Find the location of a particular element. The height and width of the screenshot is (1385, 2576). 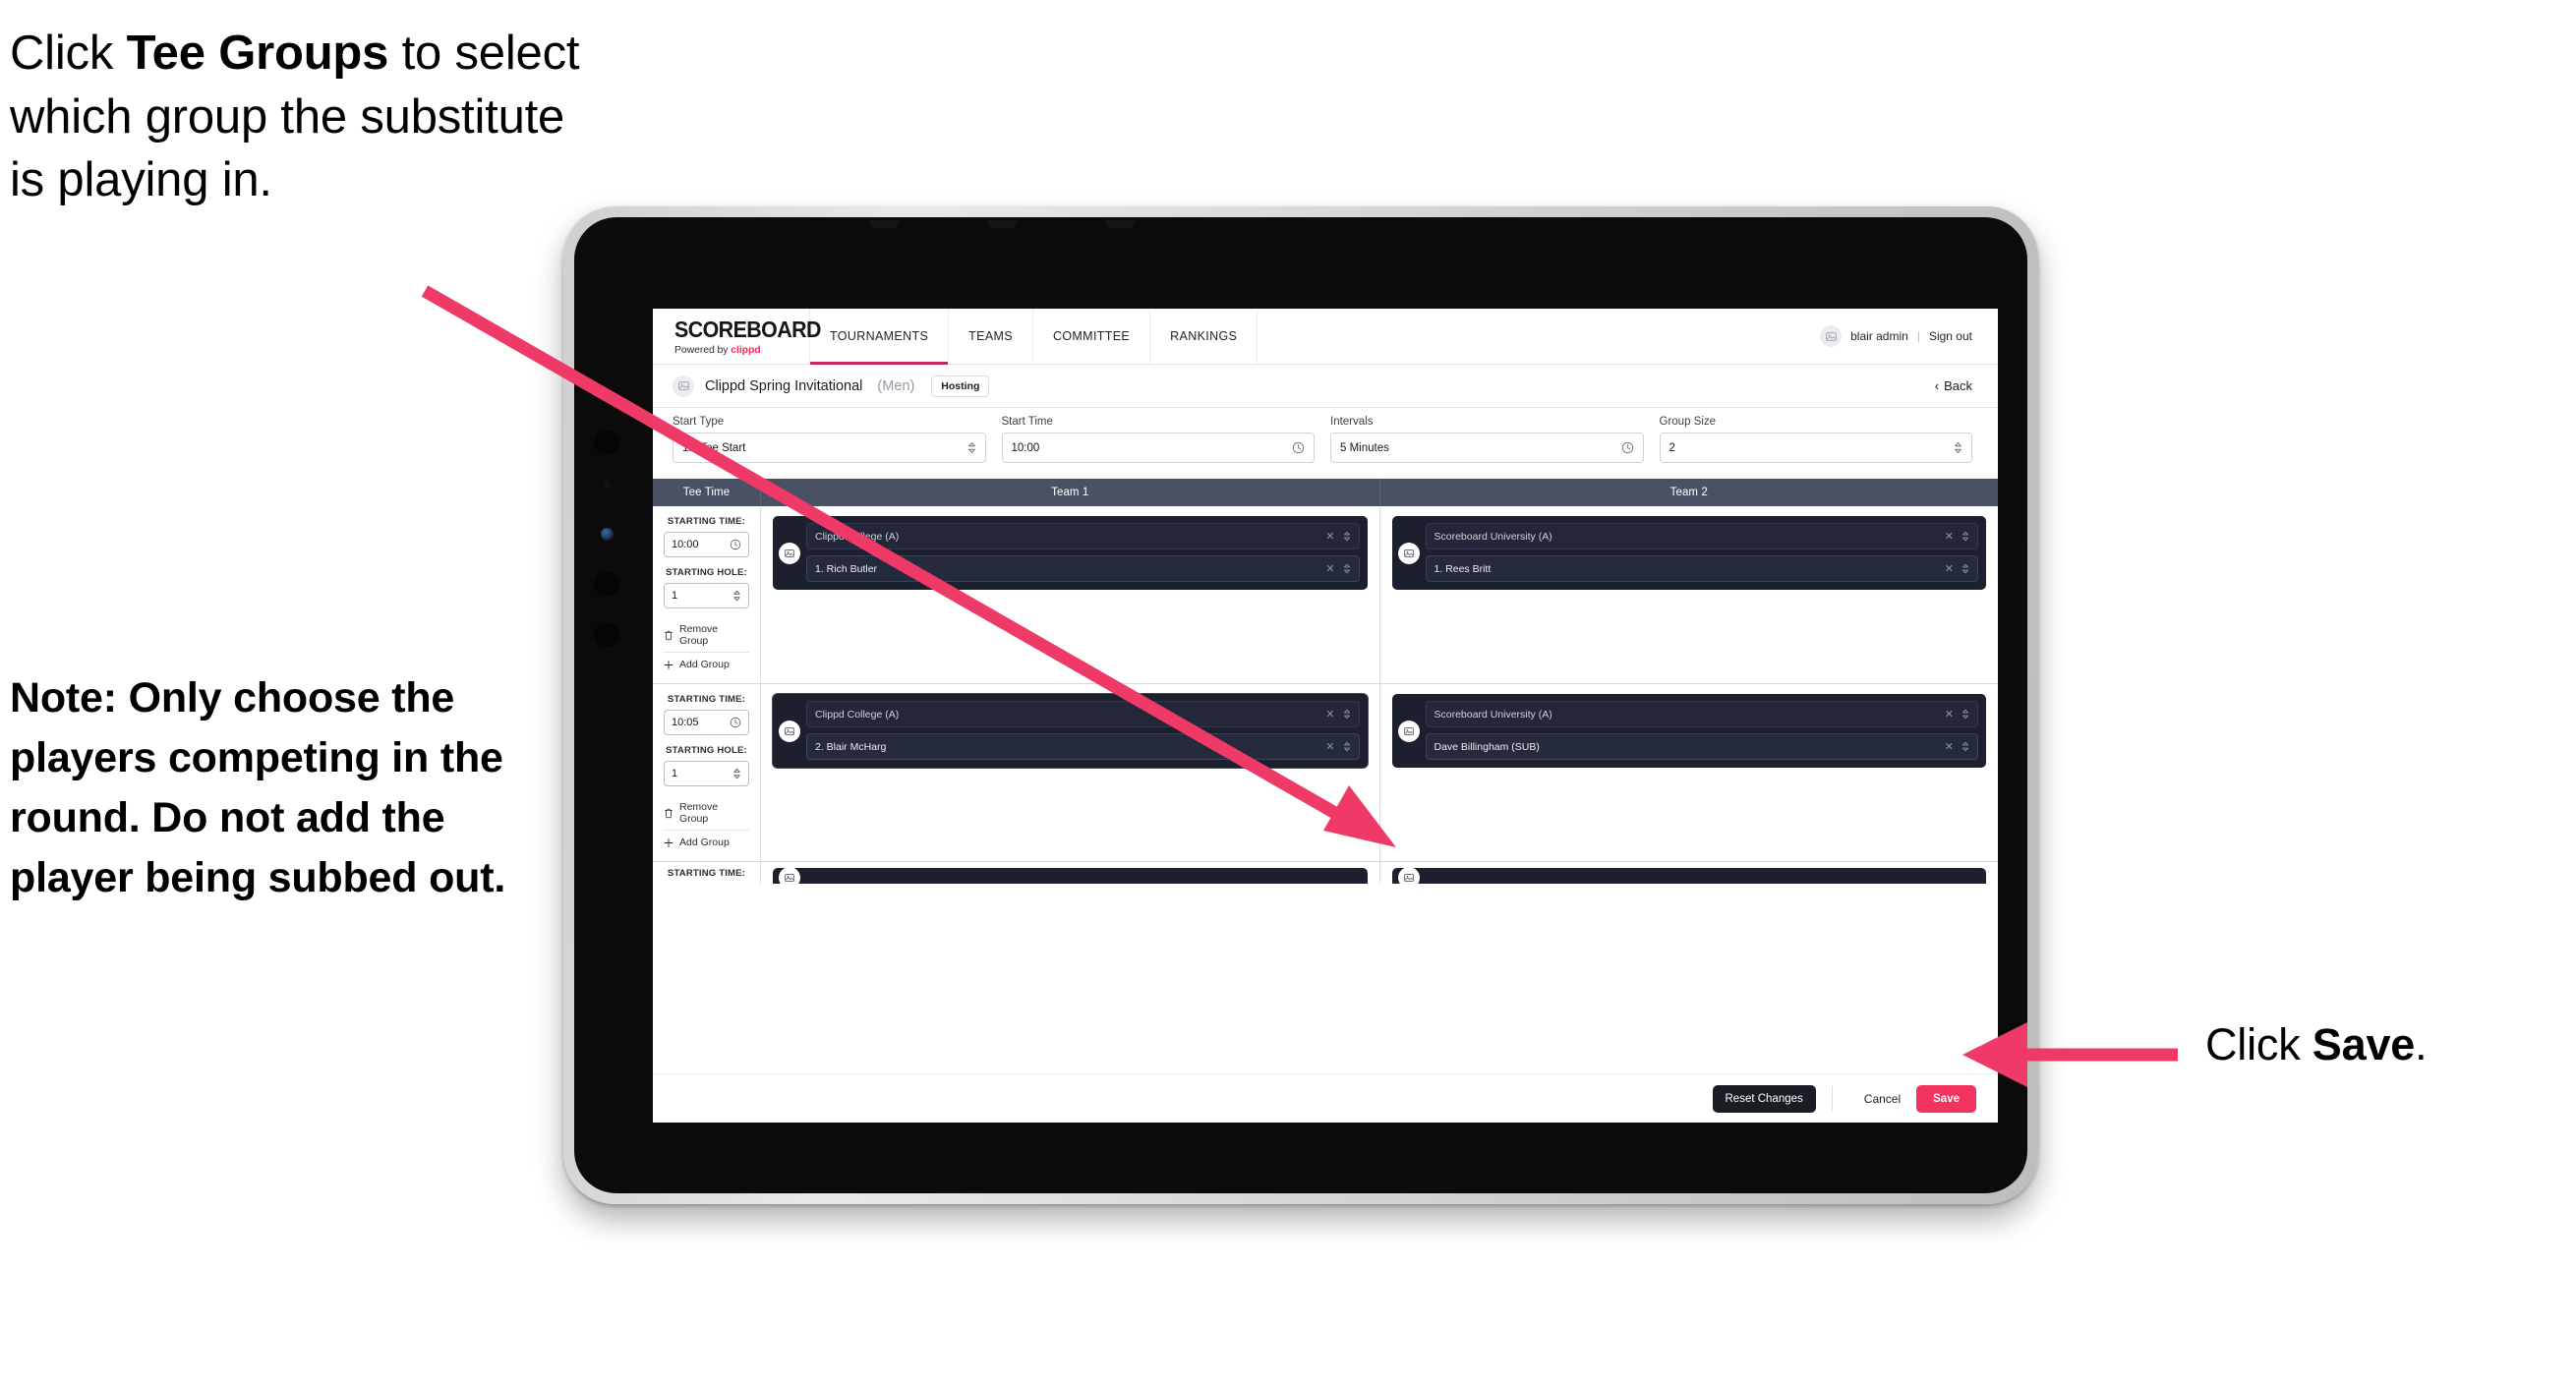

intervals-value: 5 Minutes is located at coordinates (1364, 447).